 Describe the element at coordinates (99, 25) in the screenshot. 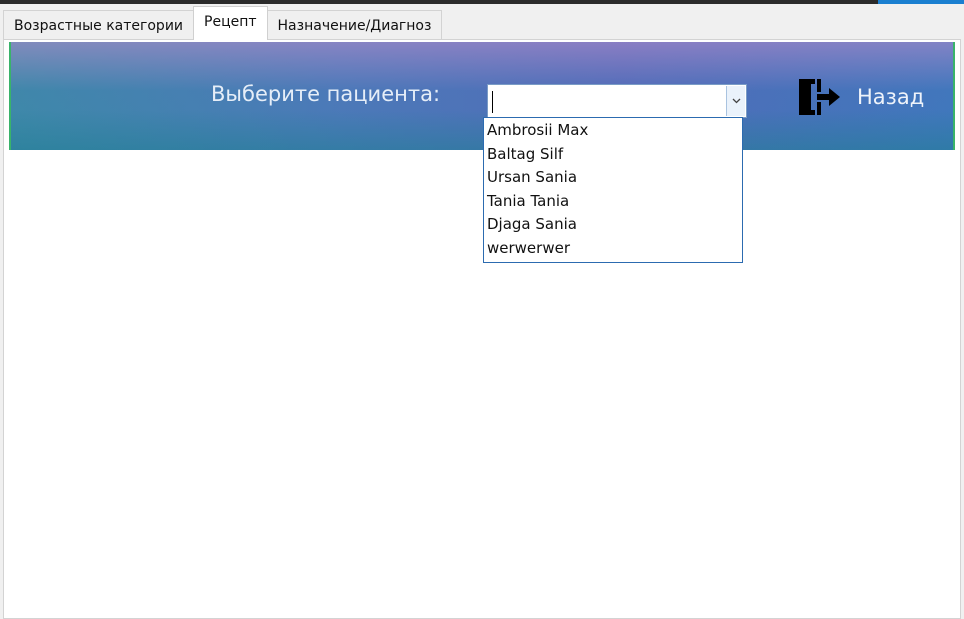

I see `tab-age-categories: Возрастные категории` at that location.